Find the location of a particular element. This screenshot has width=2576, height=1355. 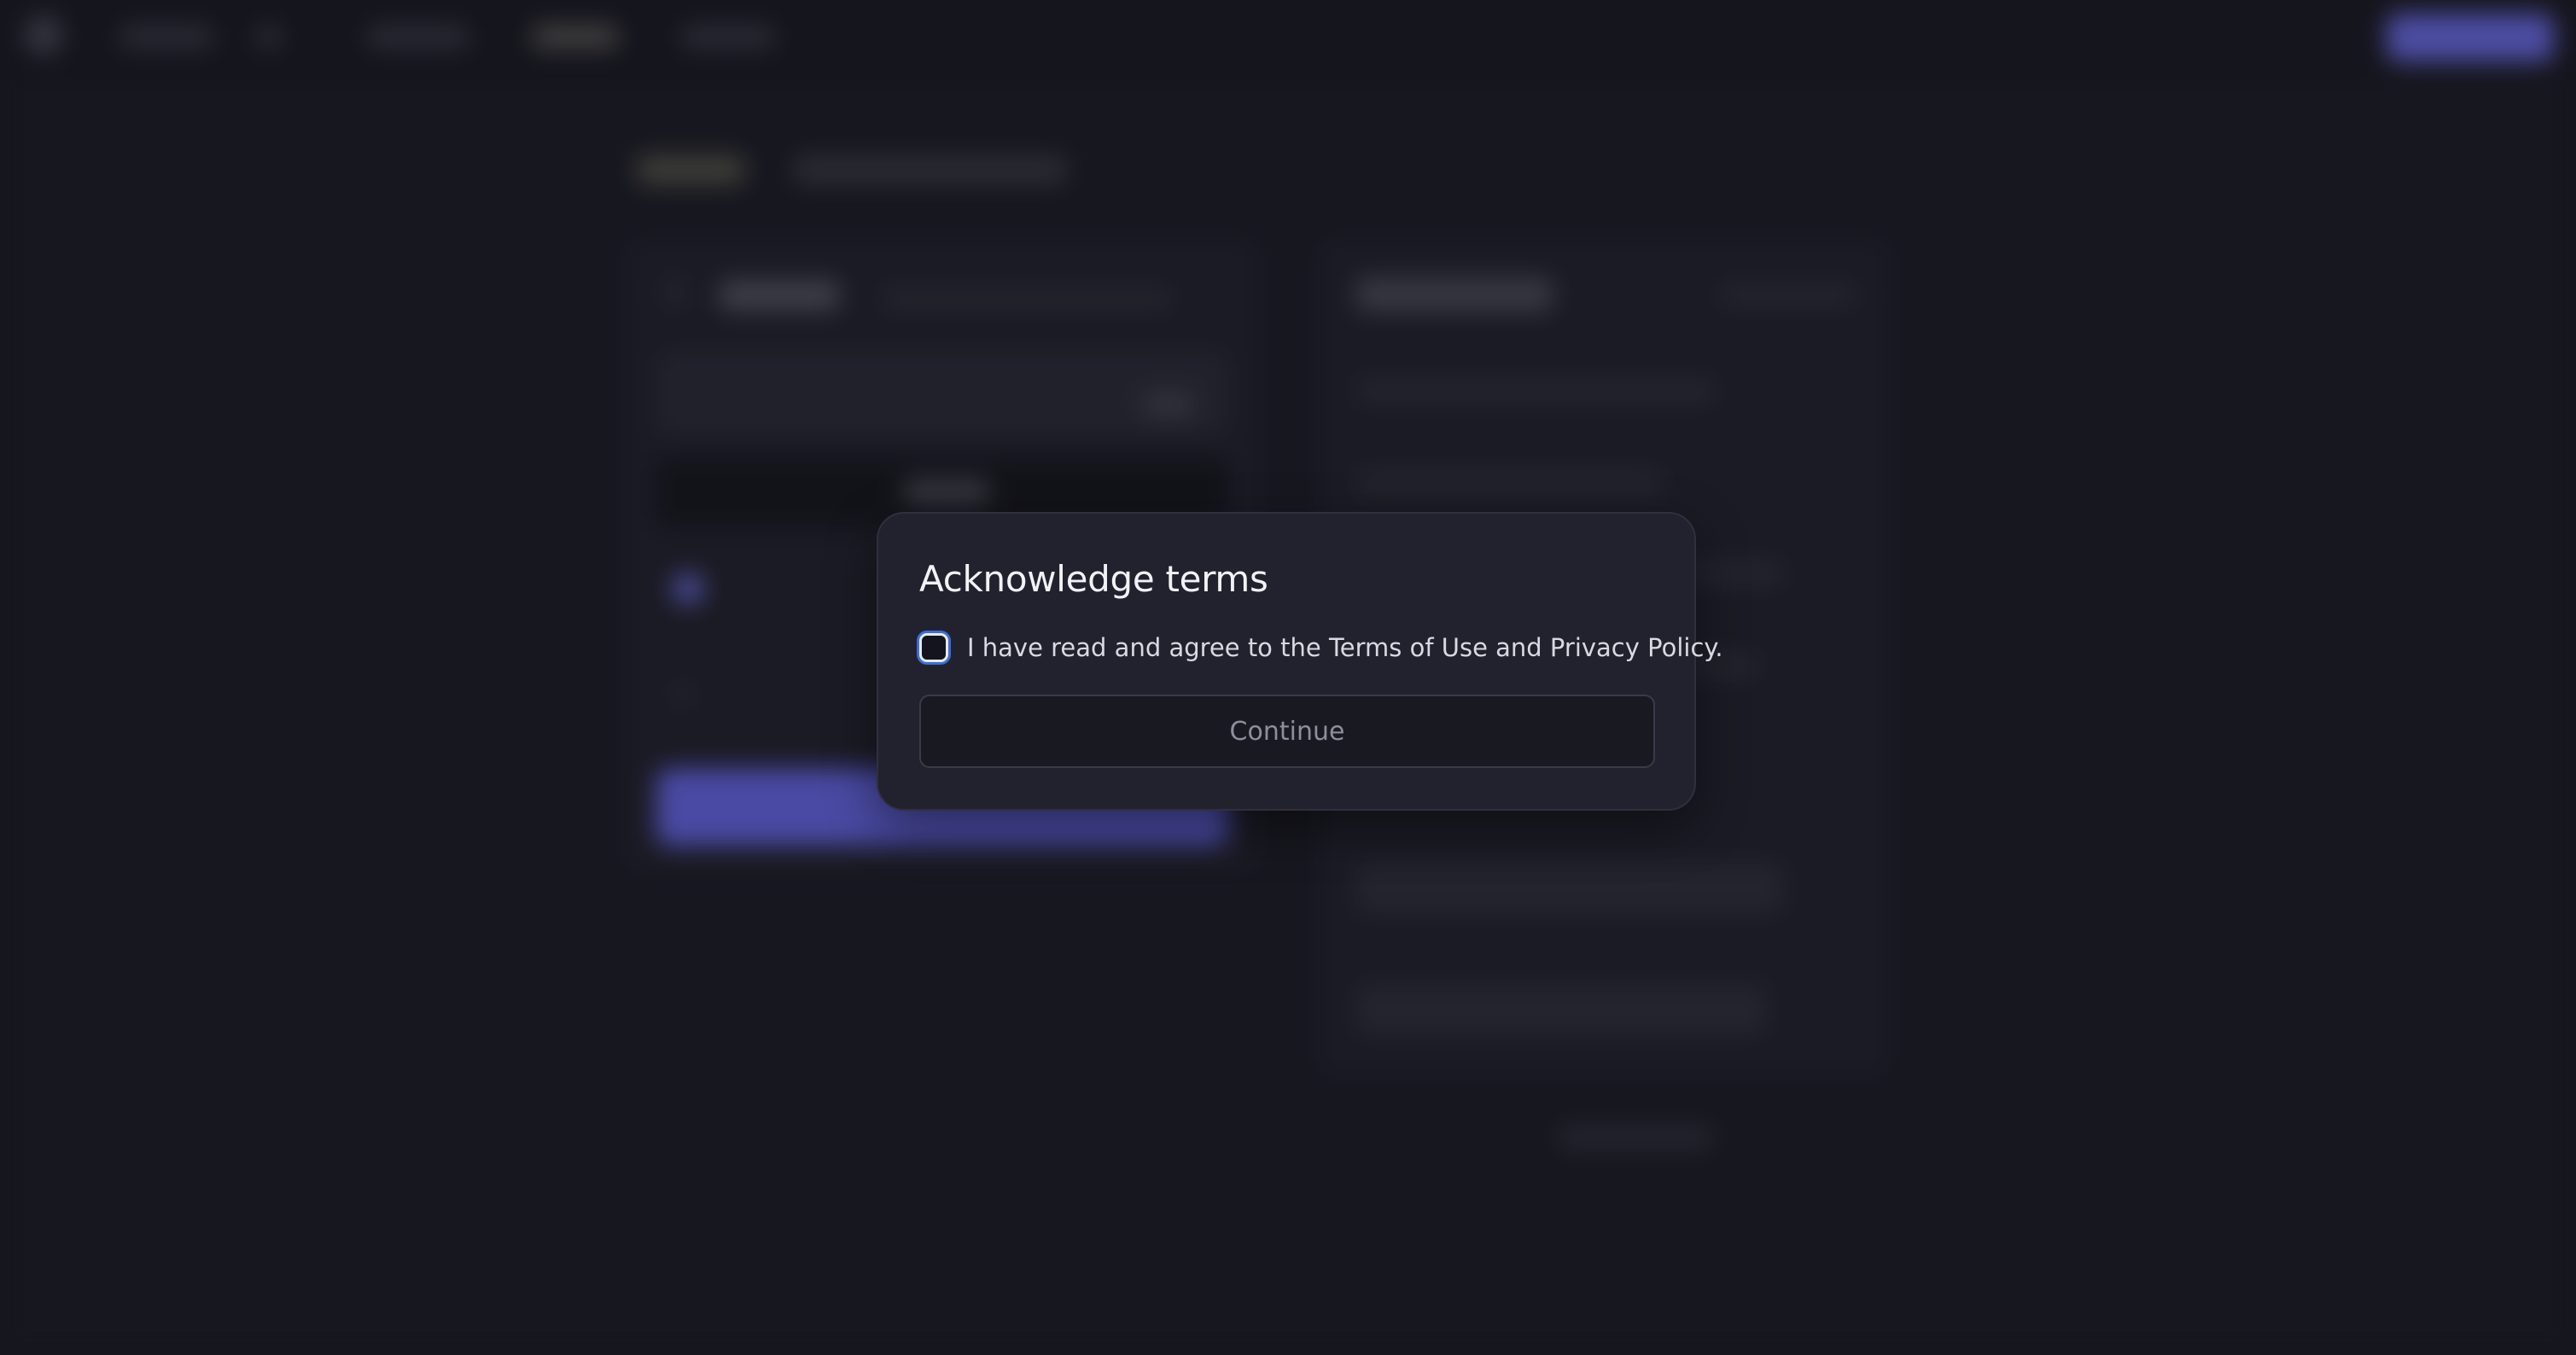

continue-button: Continue is located at coordinates (1287, 731).